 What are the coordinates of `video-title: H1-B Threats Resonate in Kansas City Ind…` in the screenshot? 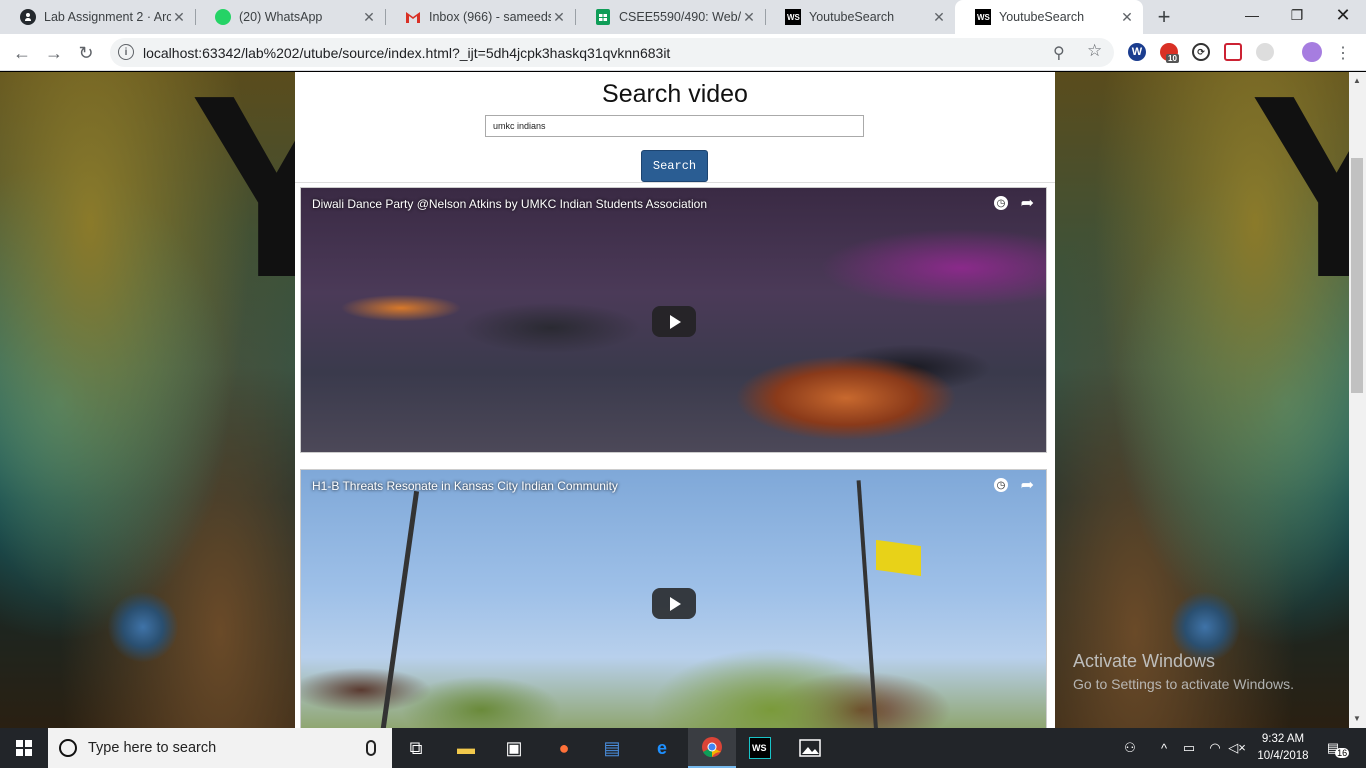 It's located at (465, 486).